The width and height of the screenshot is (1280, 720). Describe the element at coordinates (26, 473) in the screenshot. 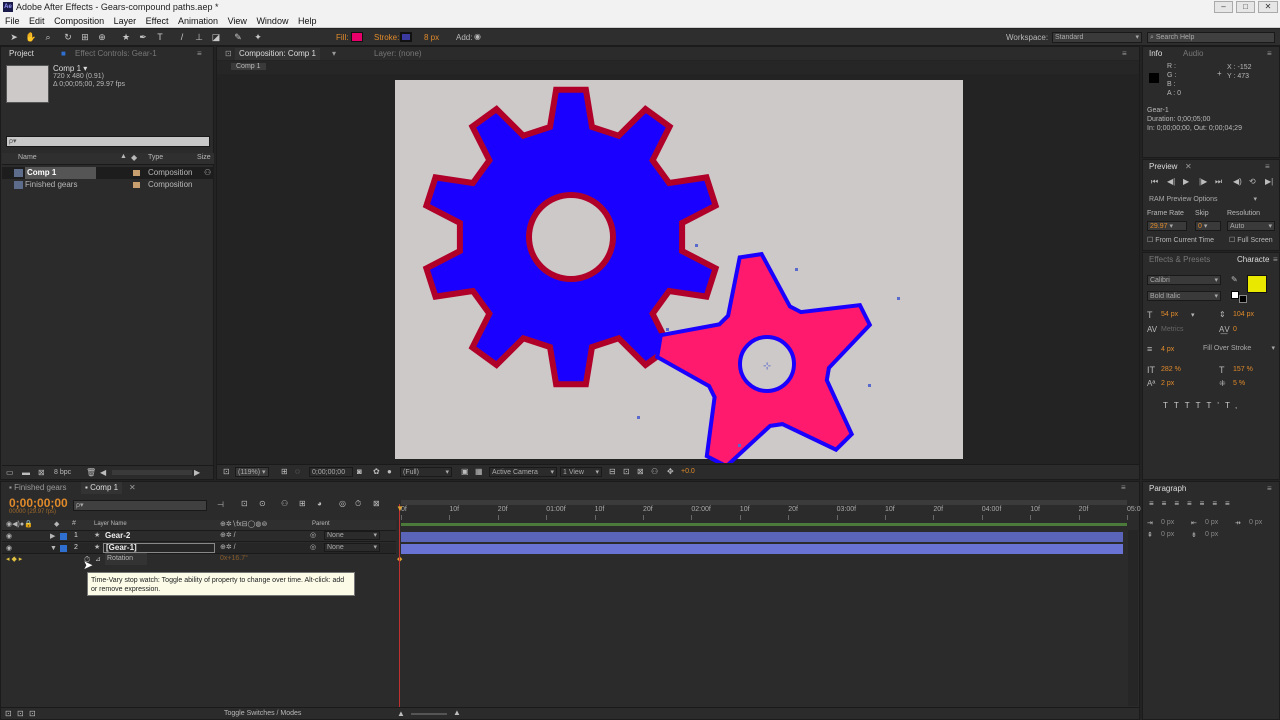

I see `new-folder-icon: ▬` at that location.